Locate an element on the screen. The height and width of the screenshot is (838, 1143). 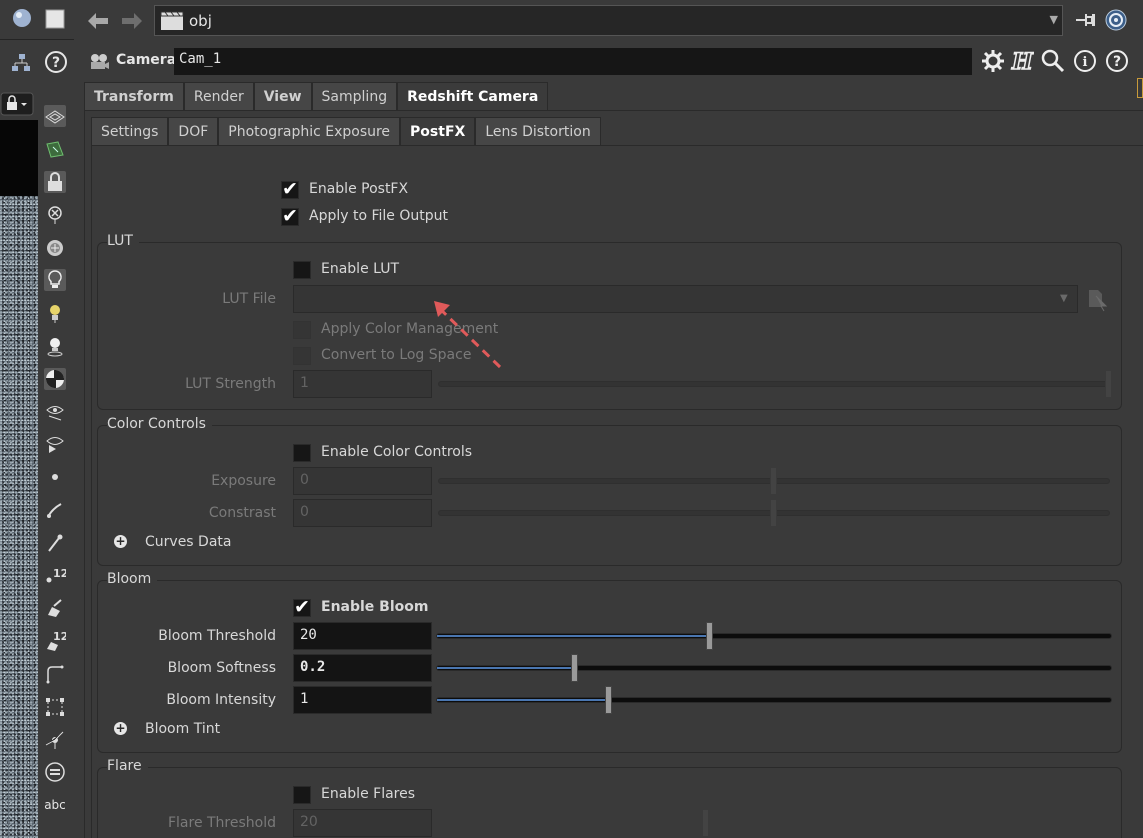
bloom-threshold-field: 20 is located at coordinates (362, 636).